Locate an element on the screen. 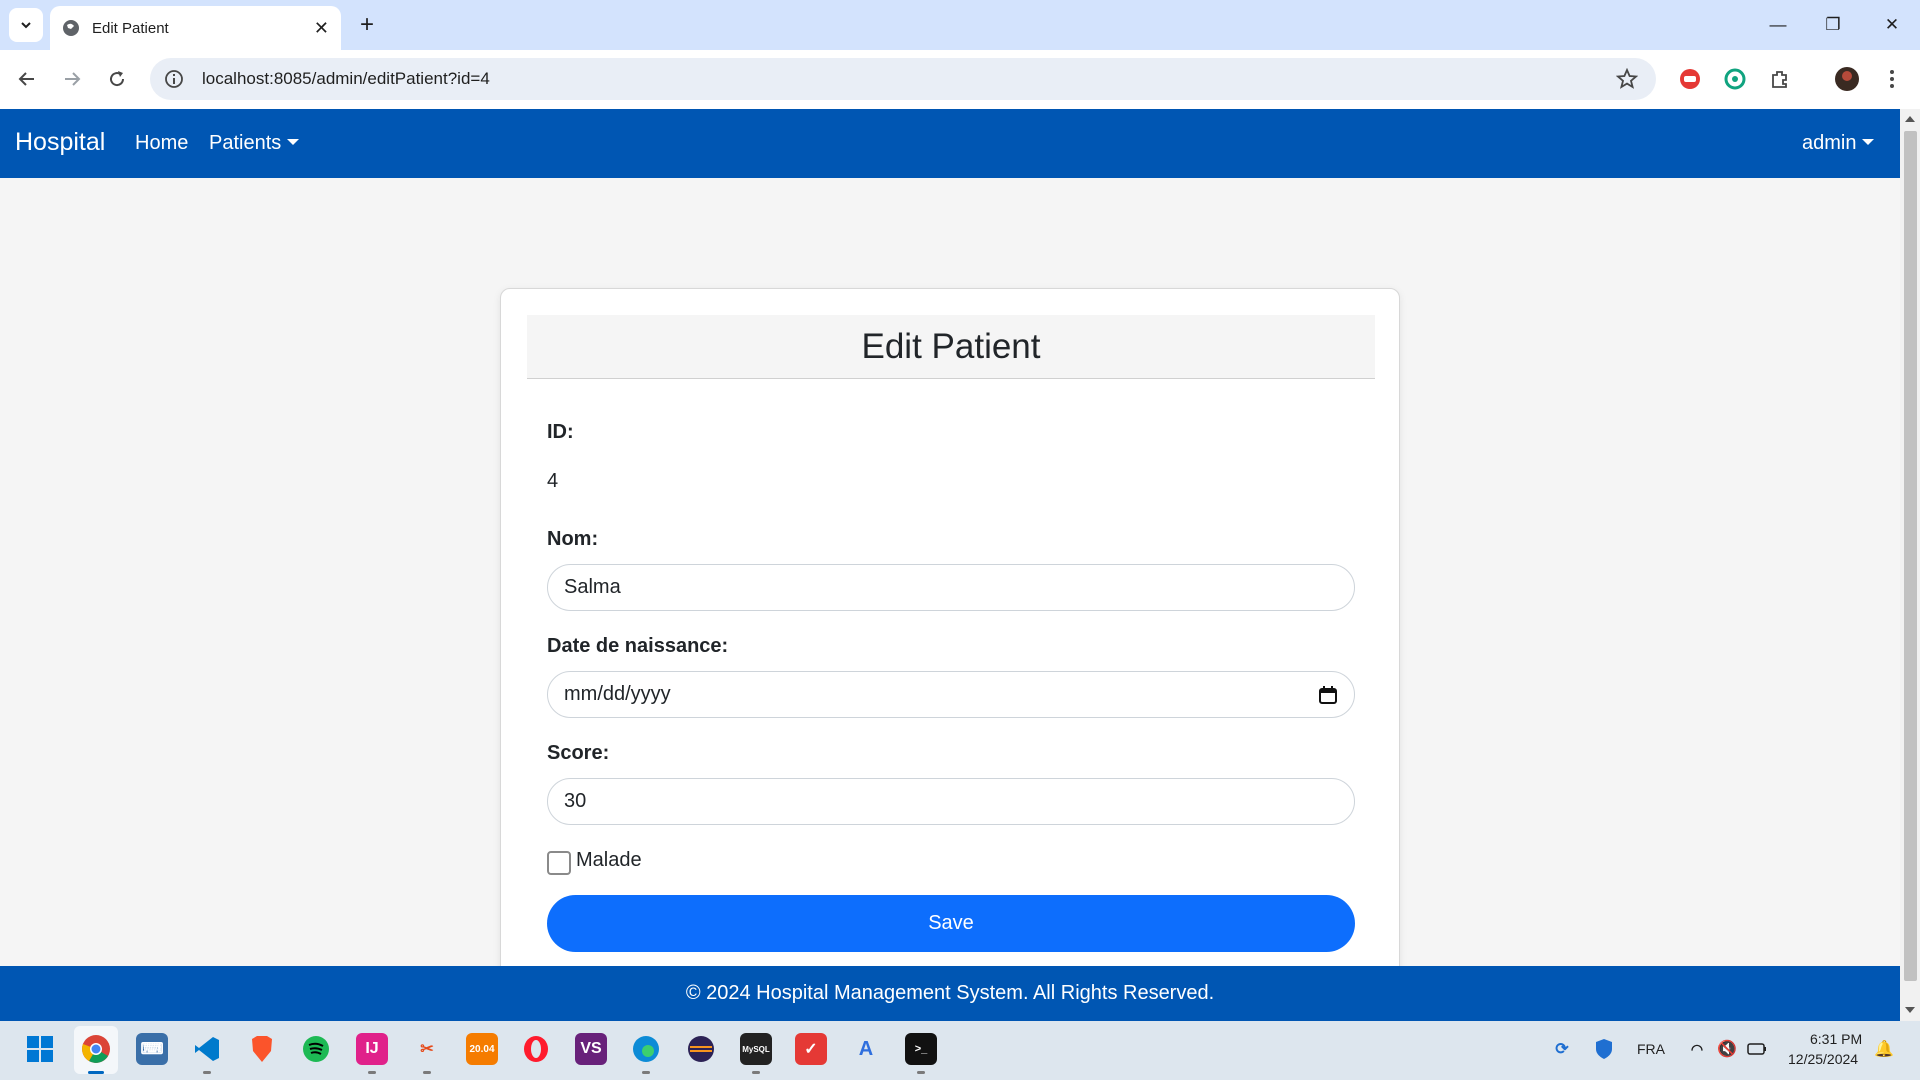 This screenshot has width=1920, height=1080. reload-button is located at coordinates (117, 79).